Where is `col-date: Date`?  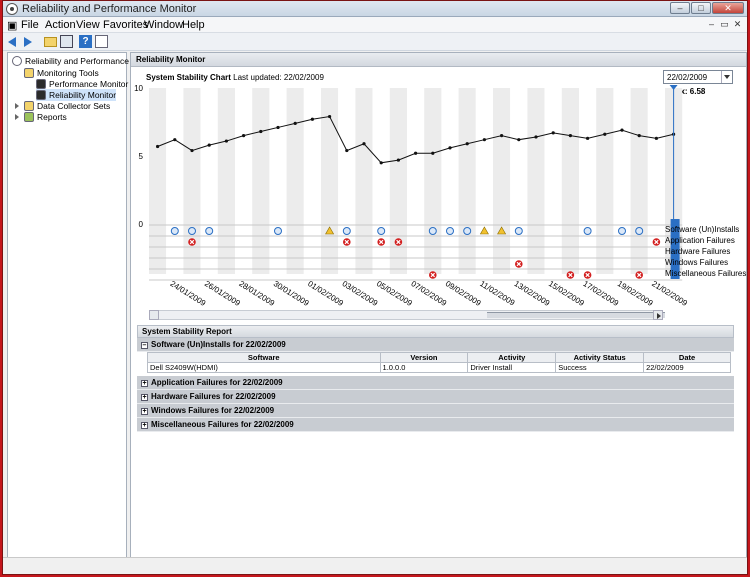 col-date: Date is located at coordinates (687, 357).